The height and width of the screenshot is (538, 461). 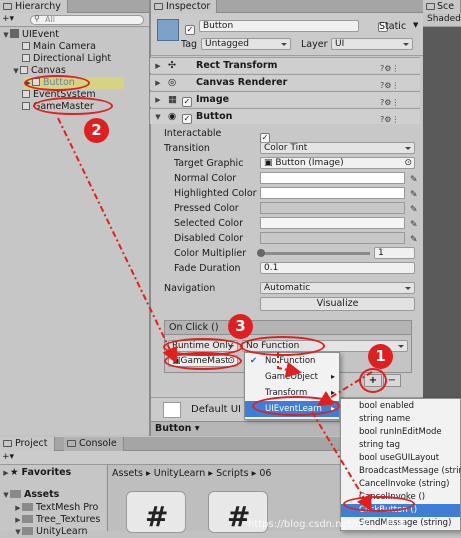 I want to click on highlight-target-object, so click(x=203, y=361).